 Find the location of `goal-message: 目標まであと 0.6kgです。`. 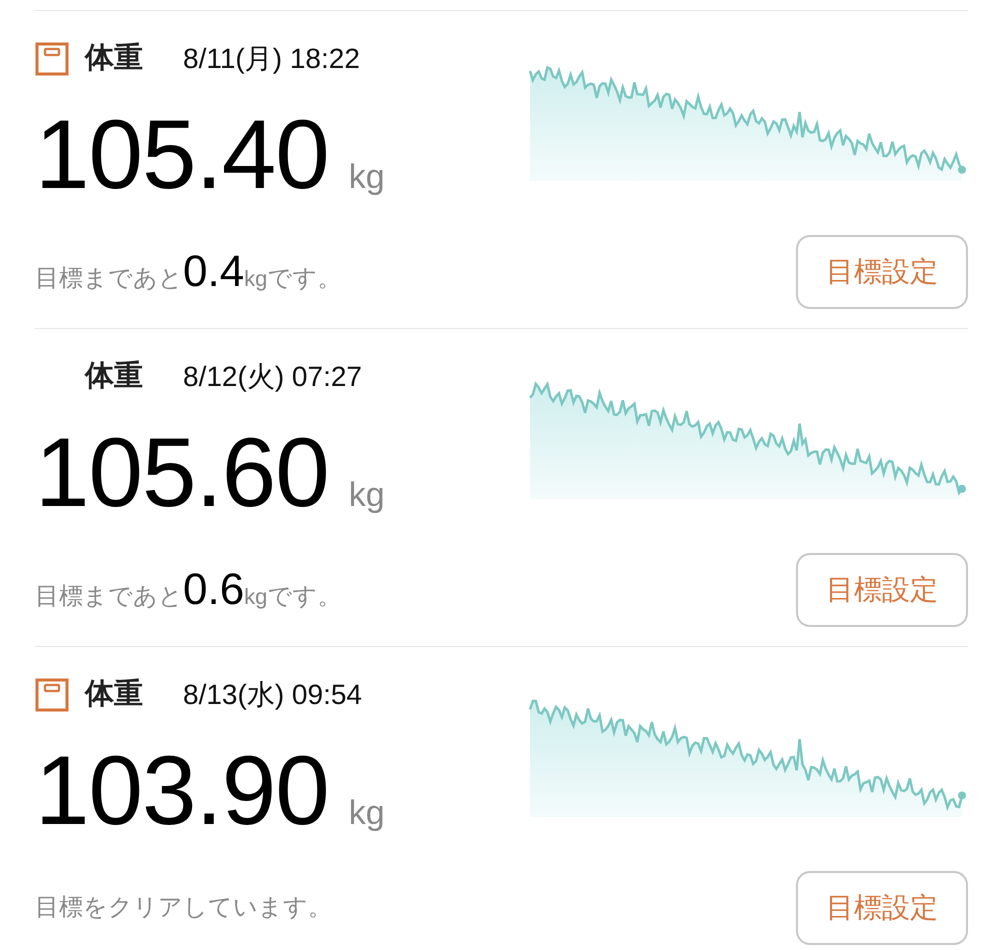

goal-message: 目標まであと 0.6kgです。 is located at coordinates (188, 590).